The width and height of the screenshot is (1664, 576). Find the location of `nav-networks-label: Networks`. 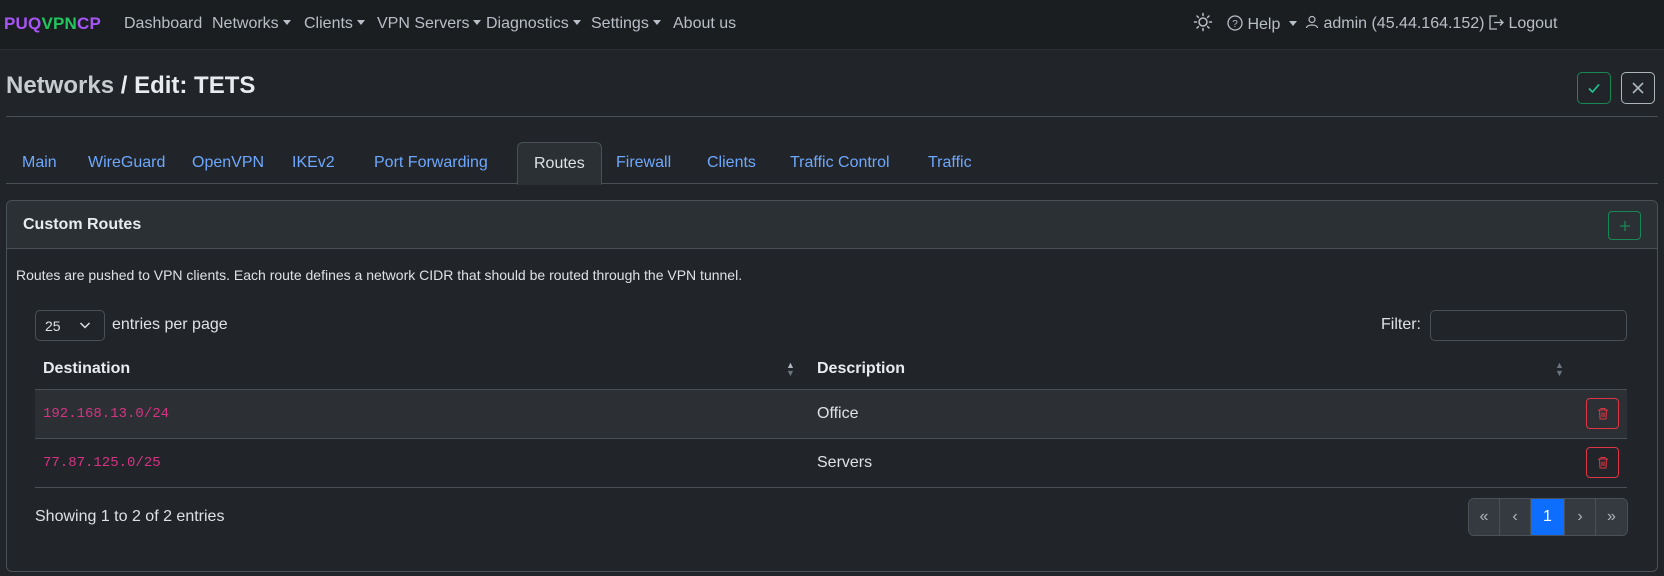

nav-networks-label: Networks is located at coordinates (245, 23).